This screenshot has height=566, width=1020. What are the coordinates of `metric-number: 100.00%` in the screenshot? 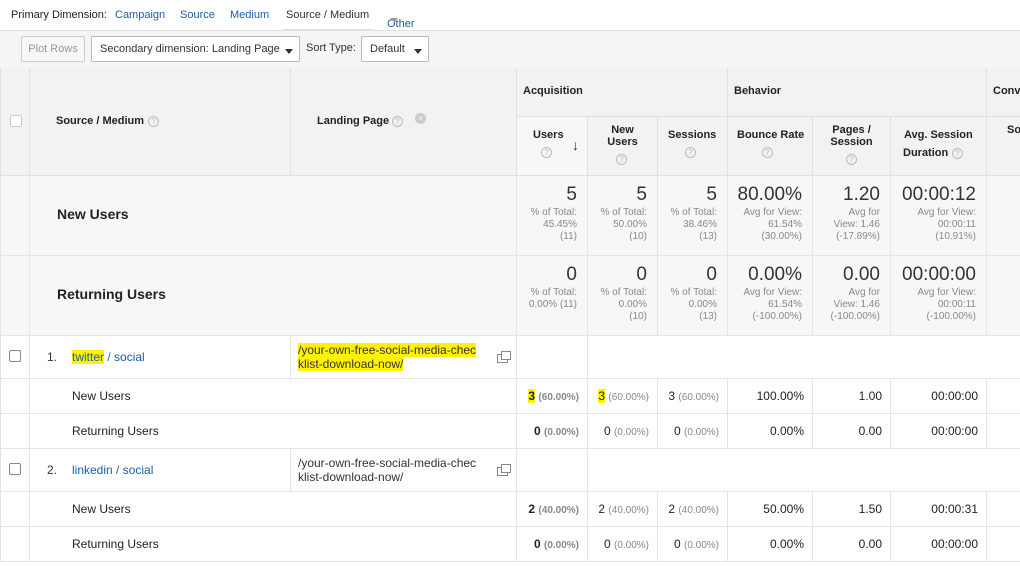 It's located at (780, 396).